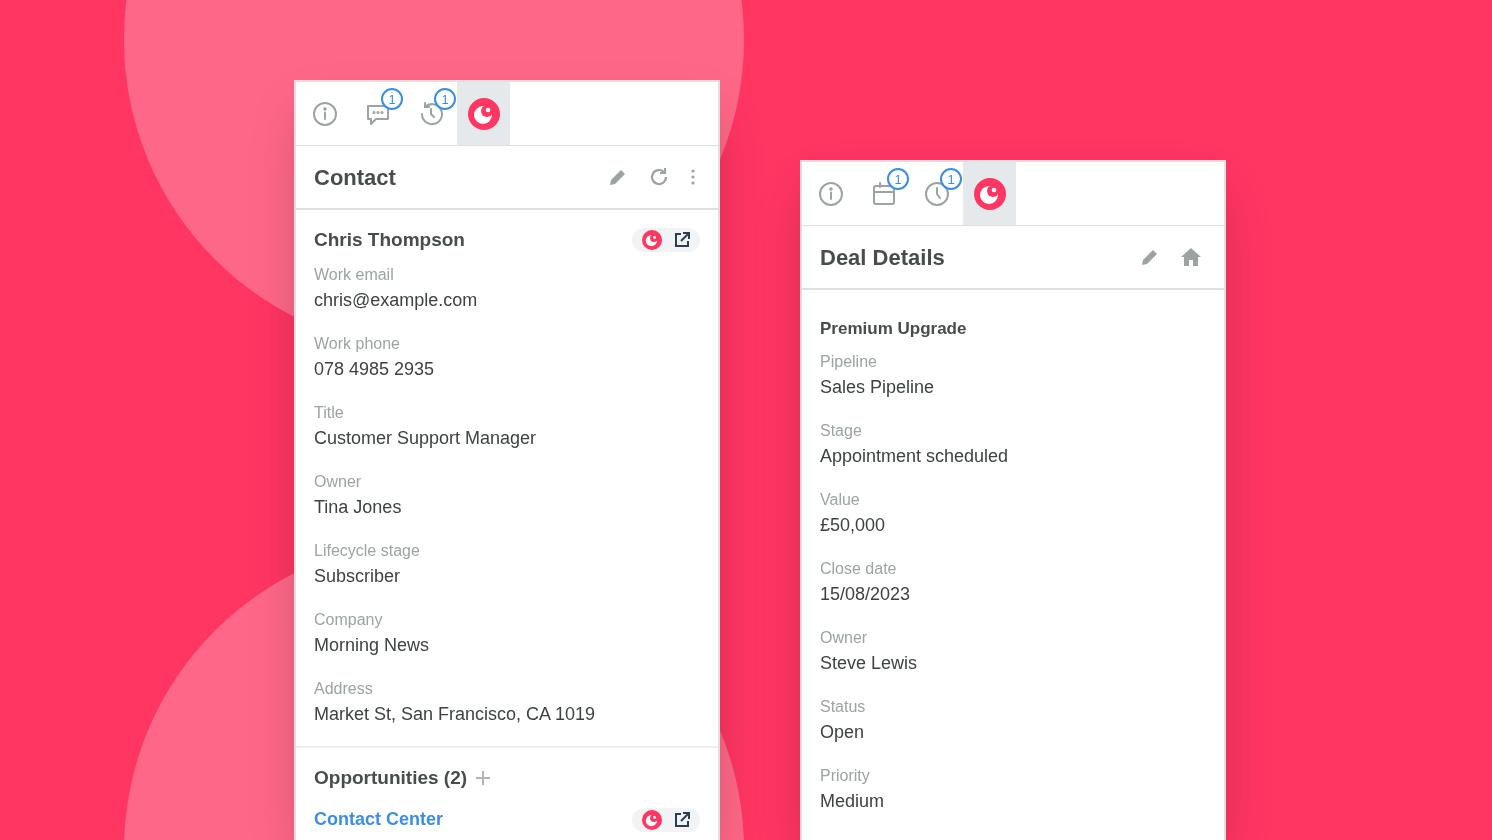 The image size is (1492, 840). Describe the element at coordinates (483, 777) in the screenshot. I see `plus-icon` at that location.